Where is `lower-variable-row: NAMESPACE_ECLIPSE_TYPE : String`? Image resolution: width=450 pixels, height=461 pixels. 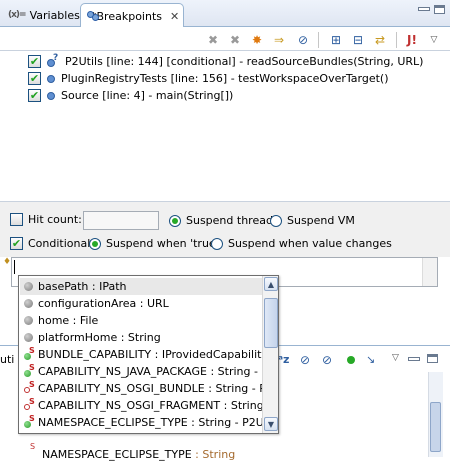 lower-variable-row: NAMESPACE_ECLIPSE_TYPE : String is located at coordinates (138, 454).